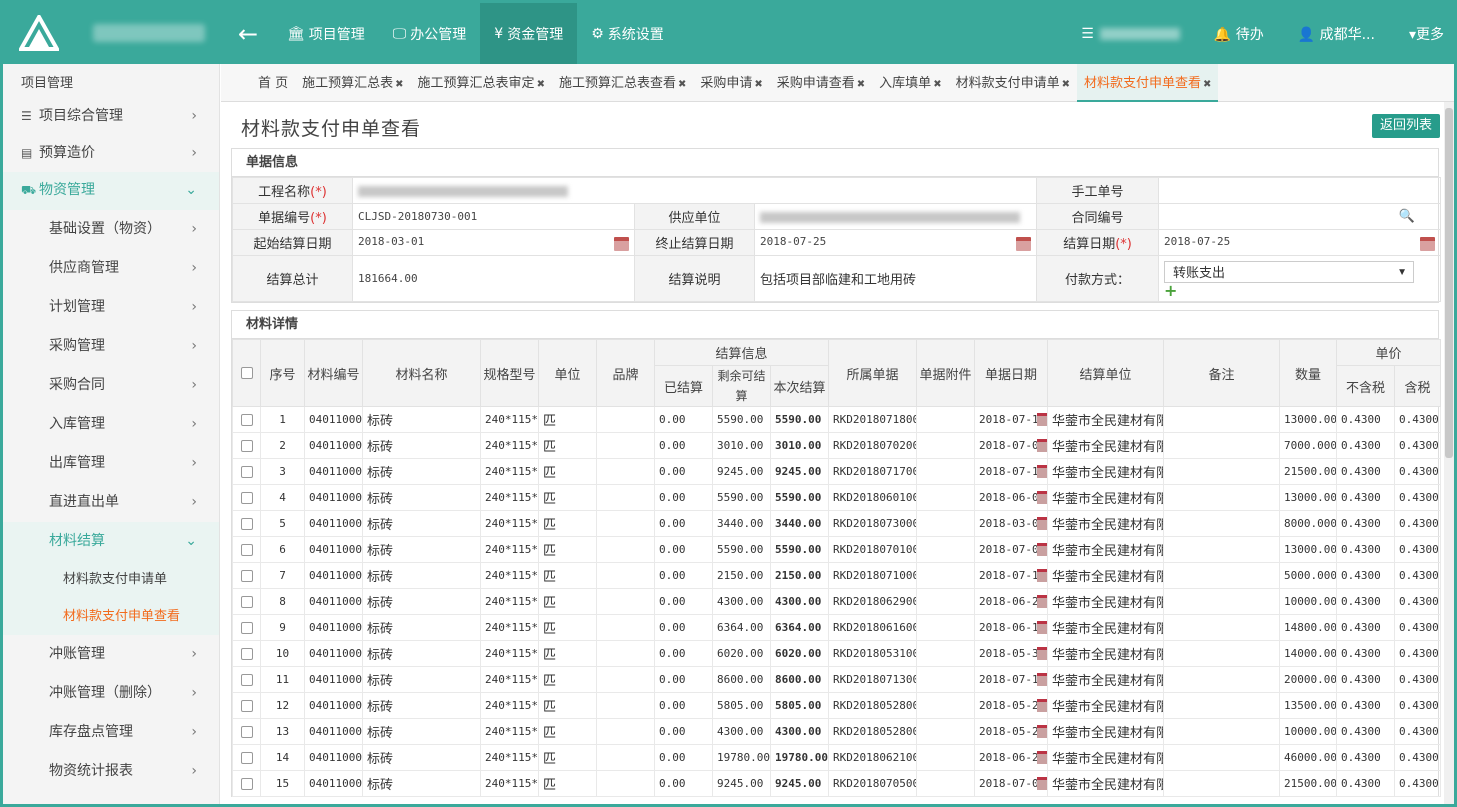 Image resolution: width=1457 pixels, height=807 pixels. Describe the element at coordinates (511, 679) in the screenshot. I see `cell-spec-text: 240*115*5` at that location.